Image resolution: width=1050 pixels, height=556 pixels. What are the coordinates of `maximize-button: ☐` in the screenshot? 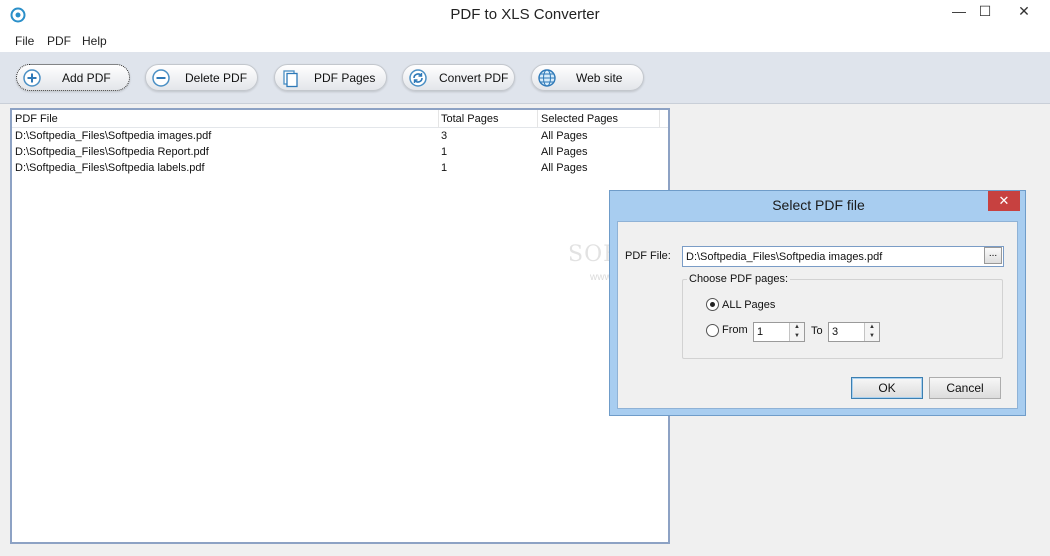 It's located at (985, 11).